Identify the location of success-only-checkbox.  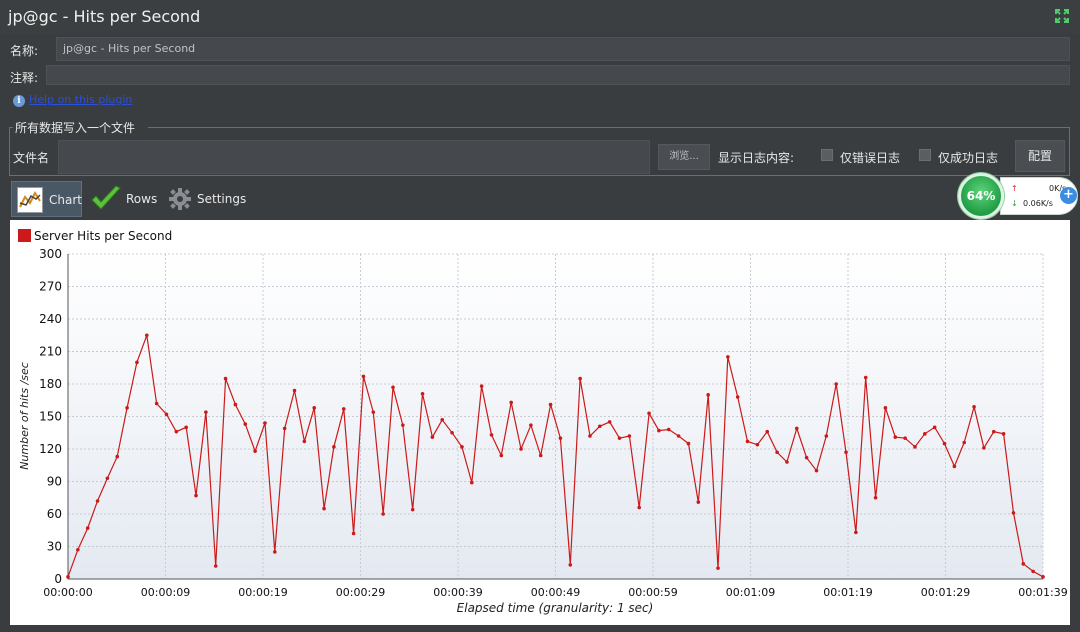
(925, 155).